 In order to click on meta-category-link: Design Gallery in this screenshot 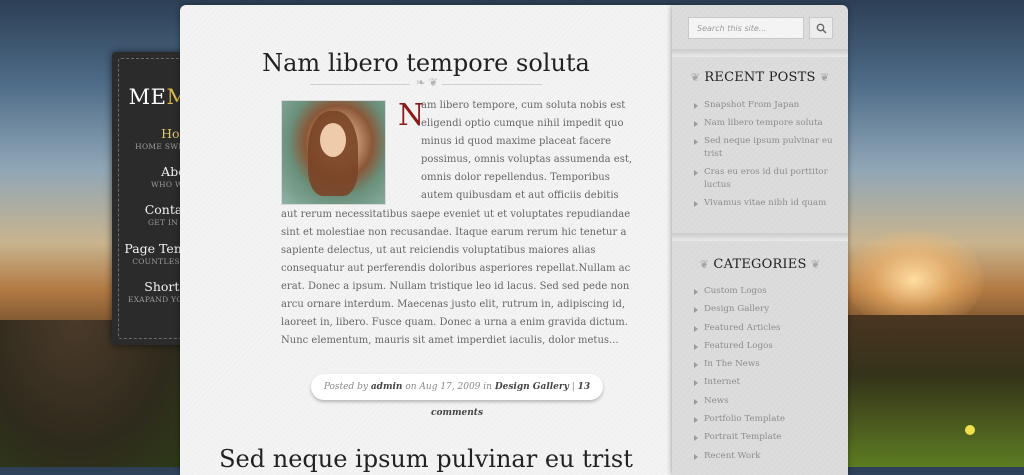, I will do `click(532, 387)`.